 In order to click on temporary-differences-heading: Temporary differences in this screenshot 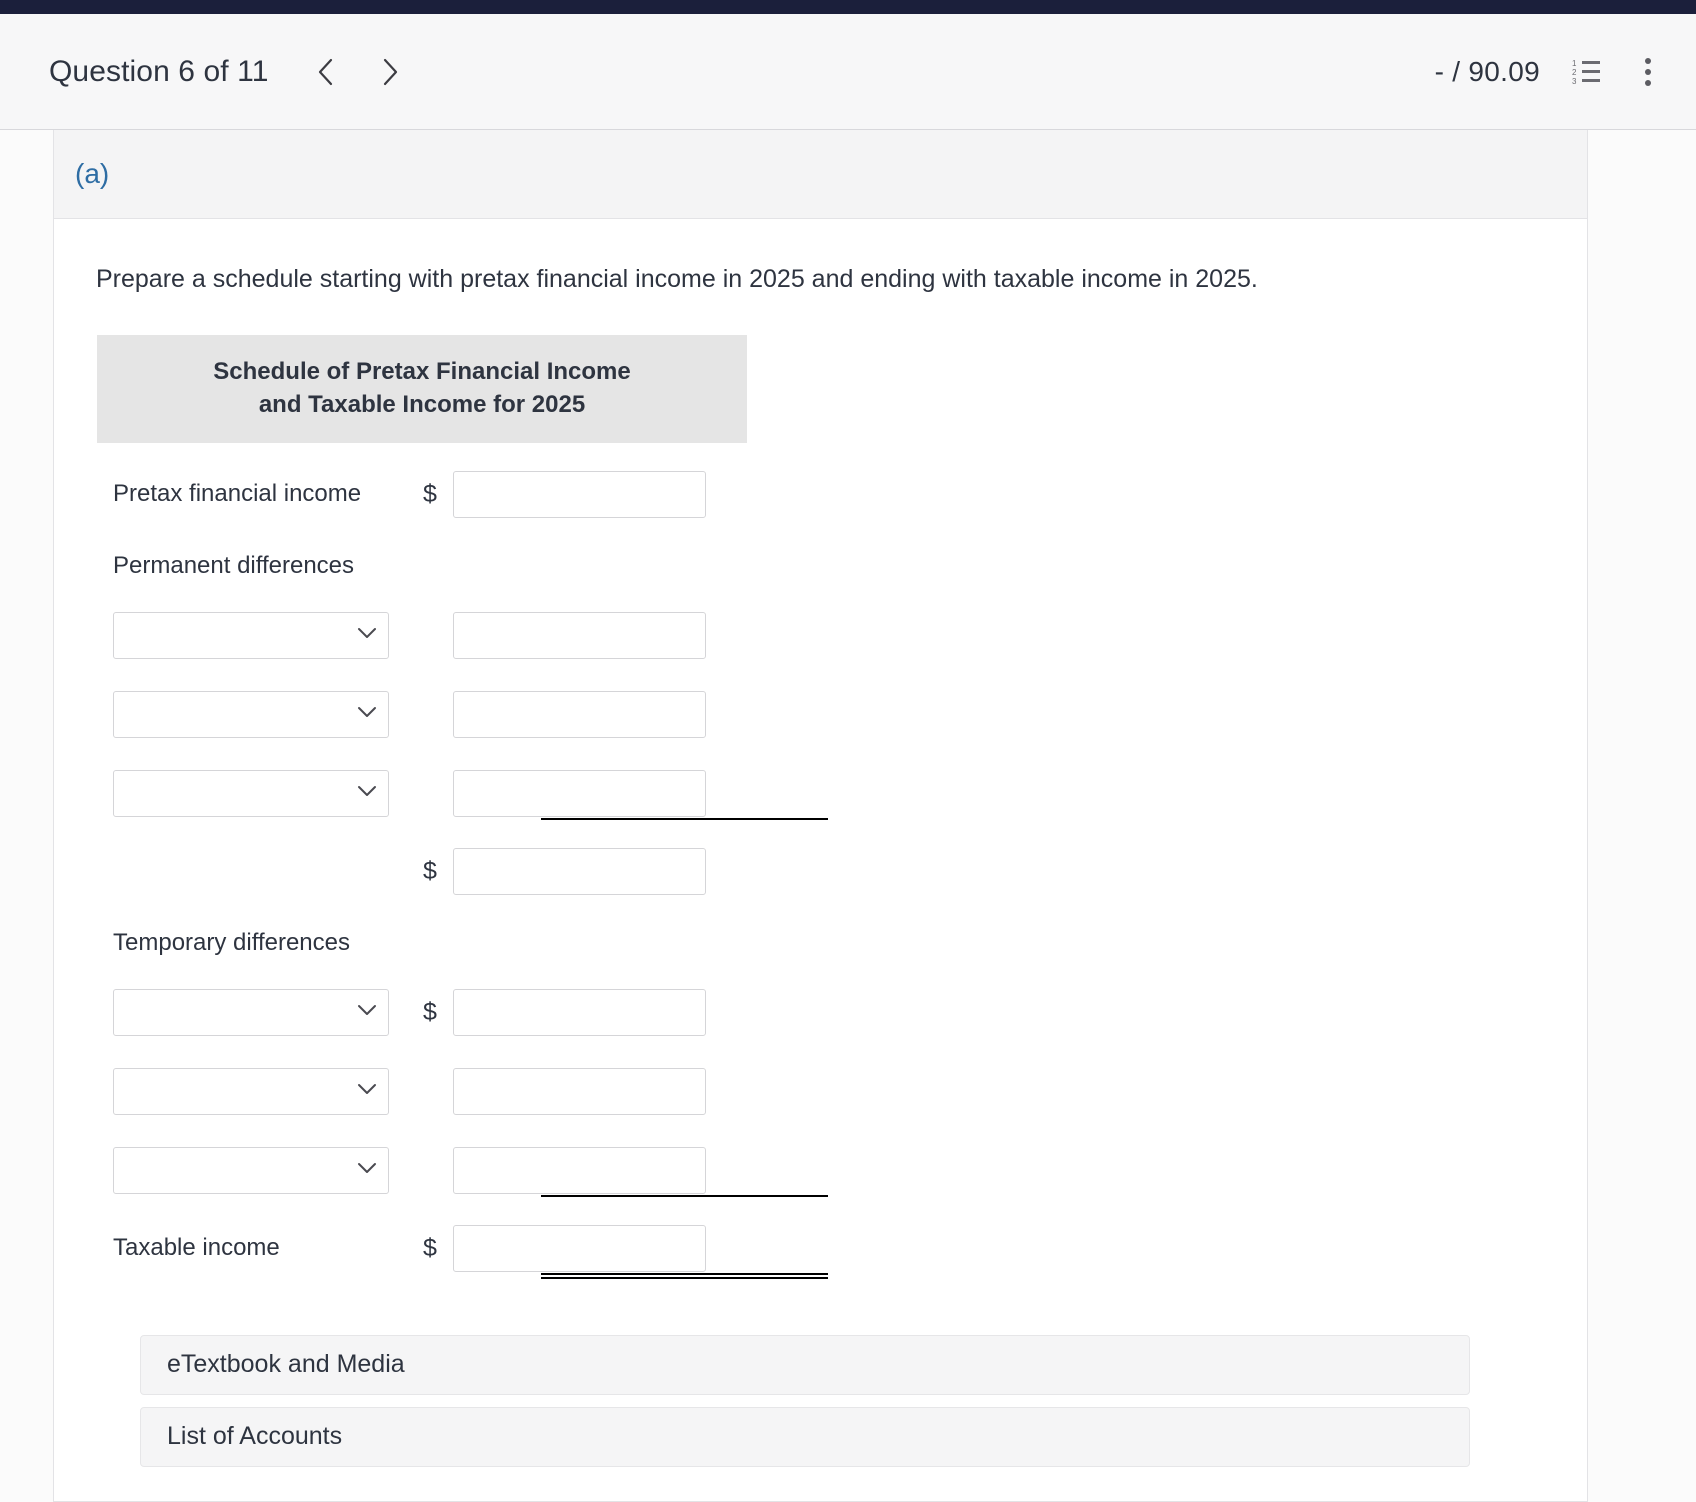, I will do `click(231, 942)`.